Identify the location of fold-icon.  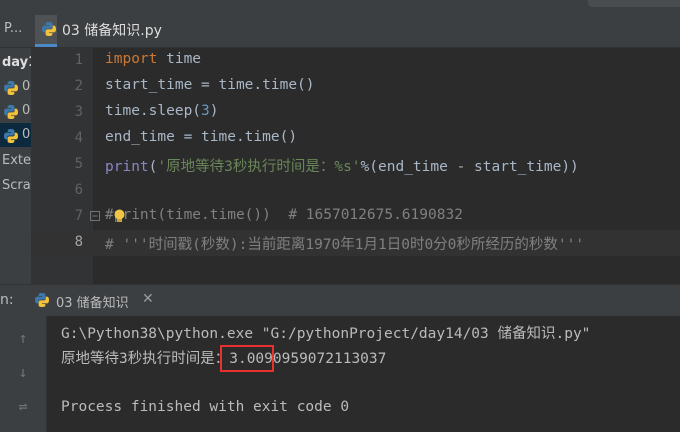
(95, 216).